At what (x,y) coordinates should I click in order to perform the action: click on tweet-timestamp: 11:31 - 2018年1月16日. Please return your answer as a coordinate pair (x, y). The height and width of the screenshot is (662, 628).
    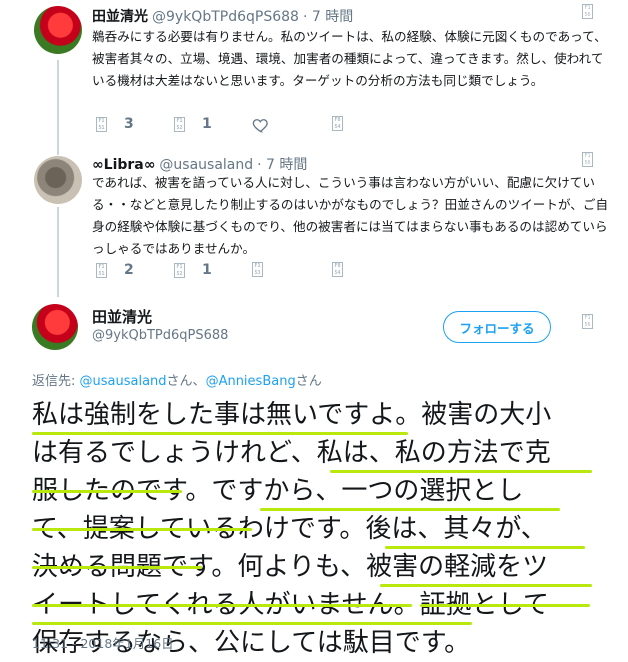
    Looking at the image, I should click on (103, 642).